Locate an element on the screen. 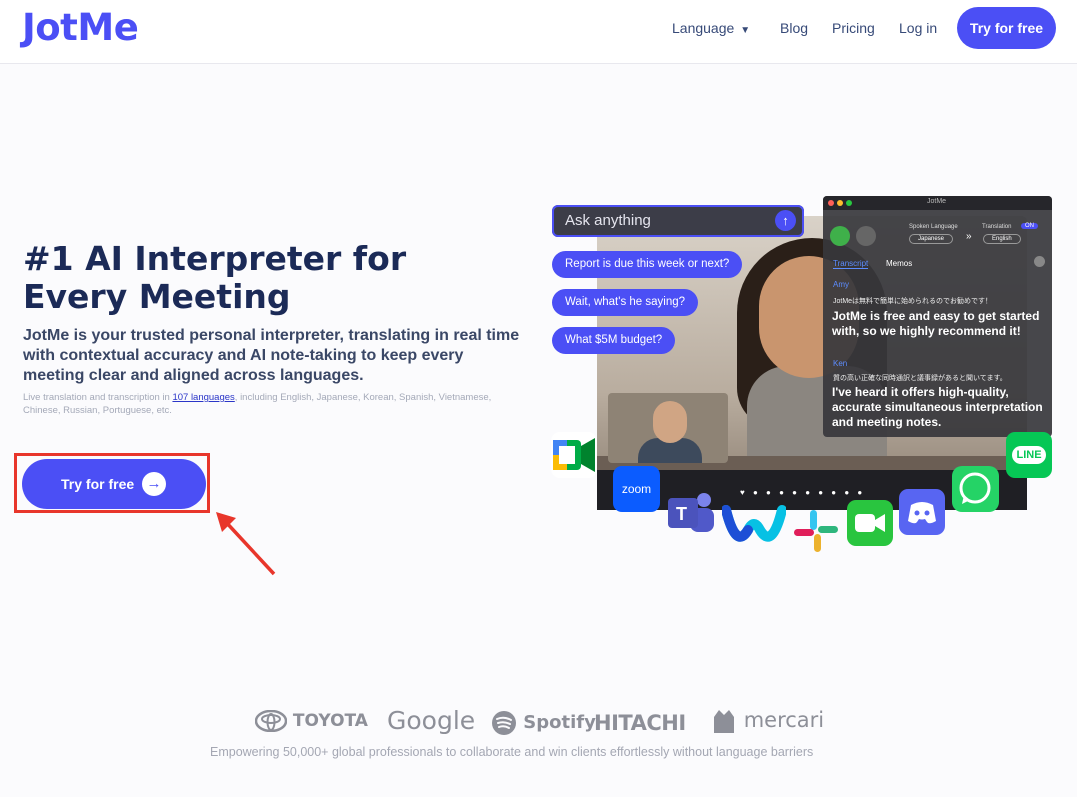 Image resolution: width=1077 pixels, height=797 pixels. mercari-emblem-icon is located at coordinates (724, 721).